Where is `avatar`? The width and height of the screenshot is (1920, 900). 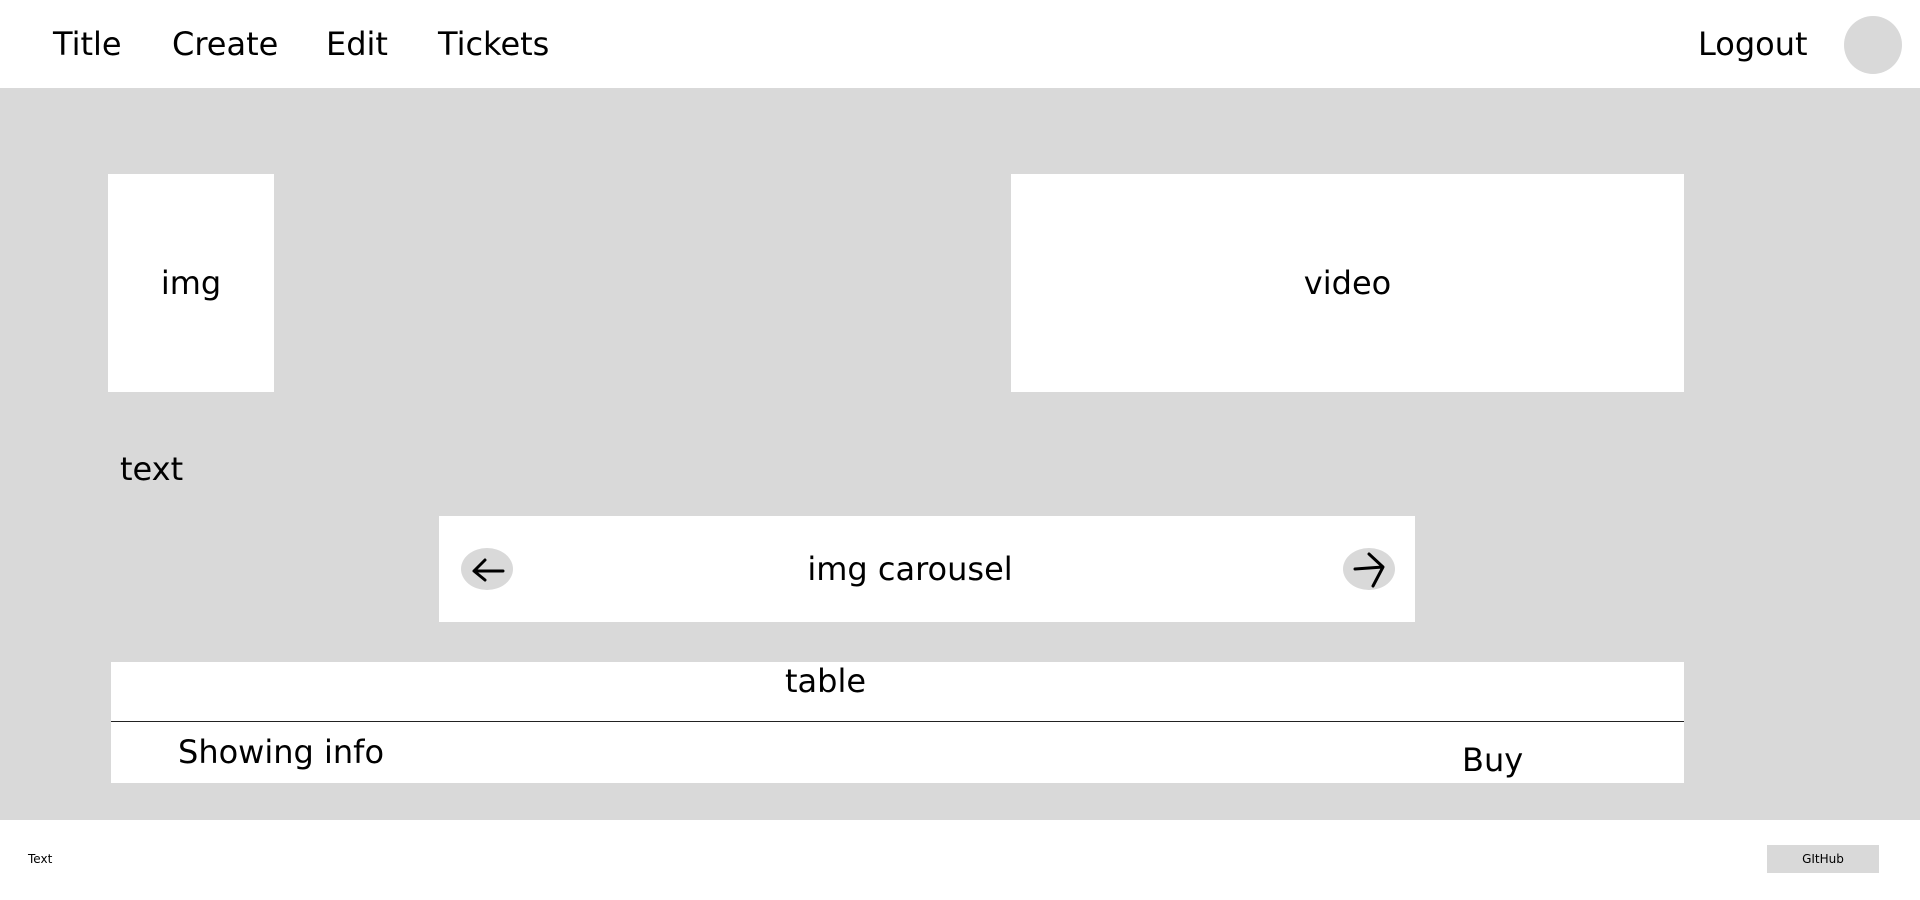 avatar is located at coordinates (1873, 45).